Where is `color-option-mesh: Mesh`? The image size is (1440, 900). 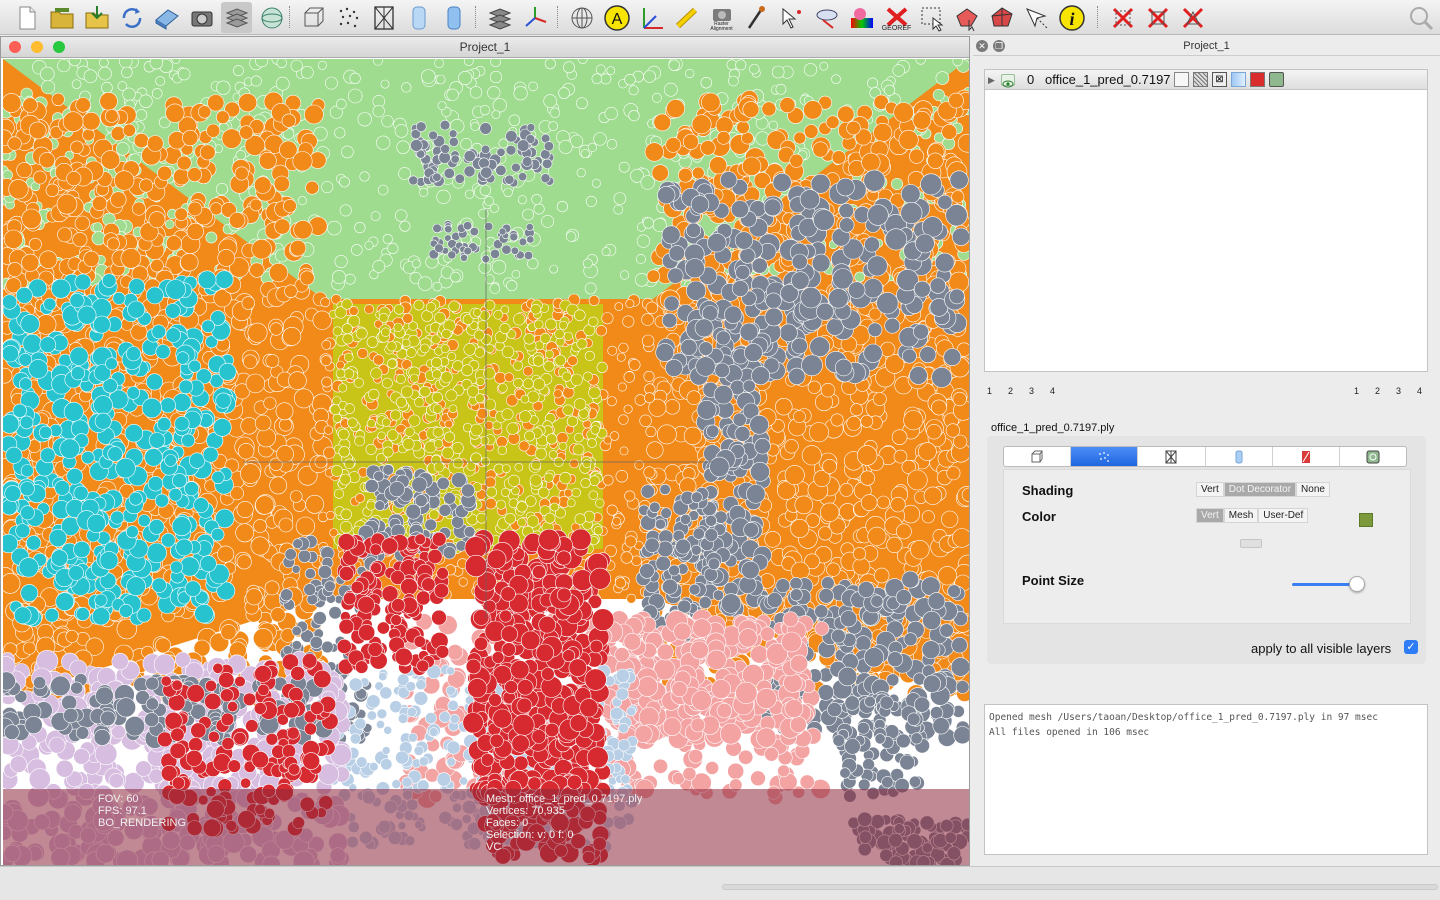 color-option-mesh: Mesh is located at coordinates (1241, 515).